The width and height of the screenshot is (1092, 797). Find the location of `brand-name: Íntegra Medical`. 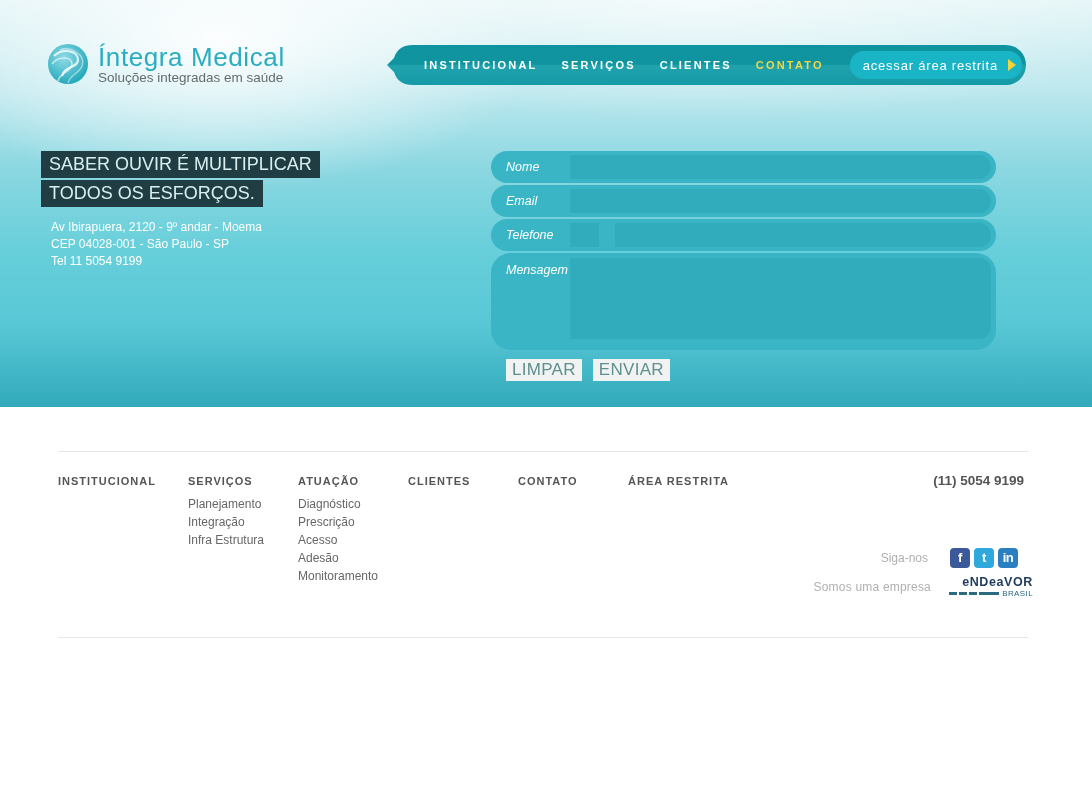

brand-name: Íntegra Medical is located at coordinates (191, 57).